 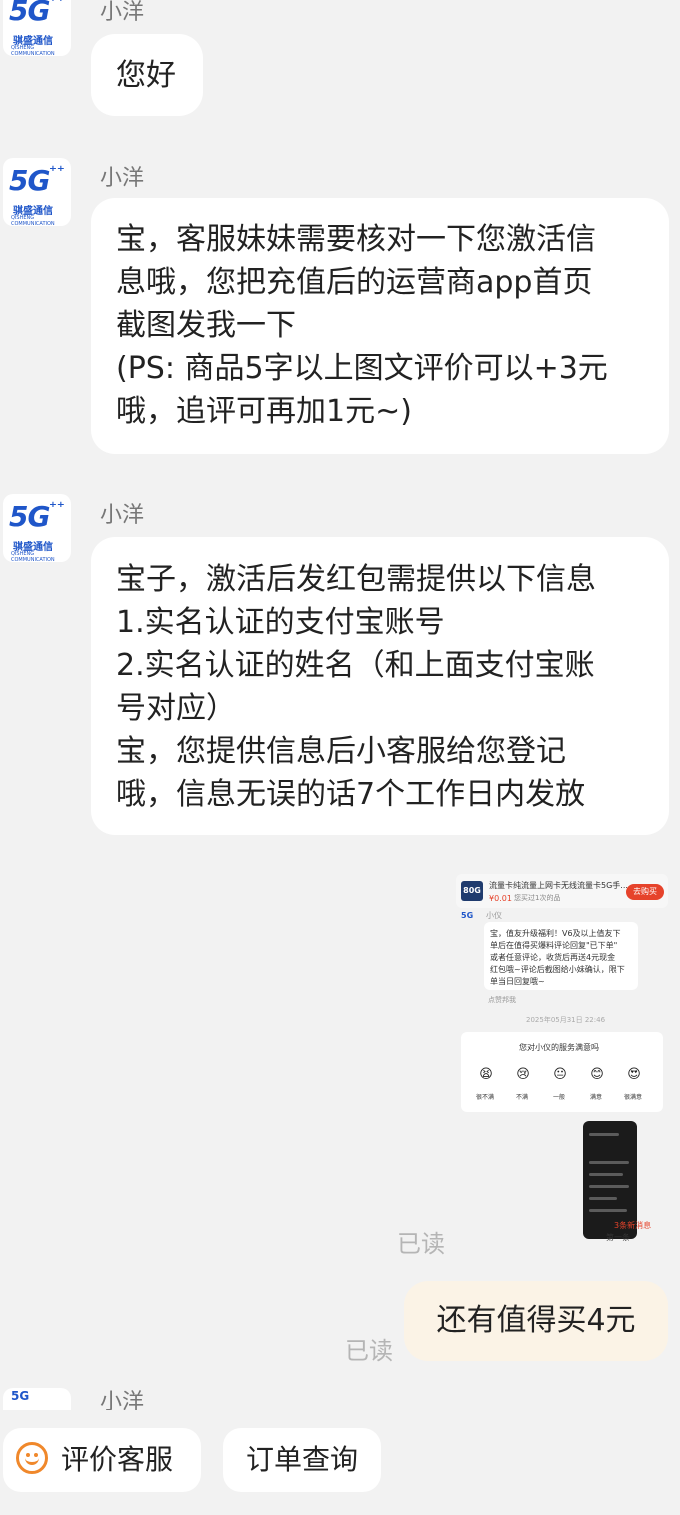 I want to click on bottom-quick-actions: 评价客服 订单查询, so click(x=340, y=1462).